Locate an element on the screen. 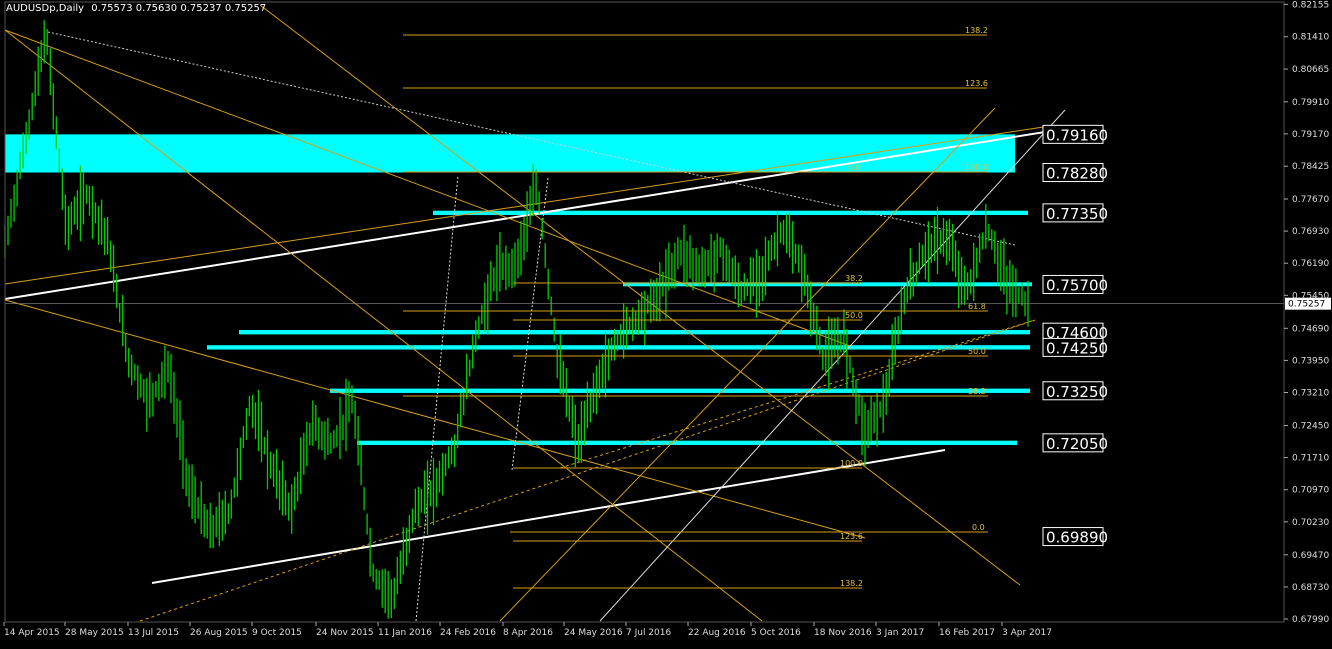 The image size is (1332, 649). y-tick-label: 0.73210 is located at coordinates (1310, 394).